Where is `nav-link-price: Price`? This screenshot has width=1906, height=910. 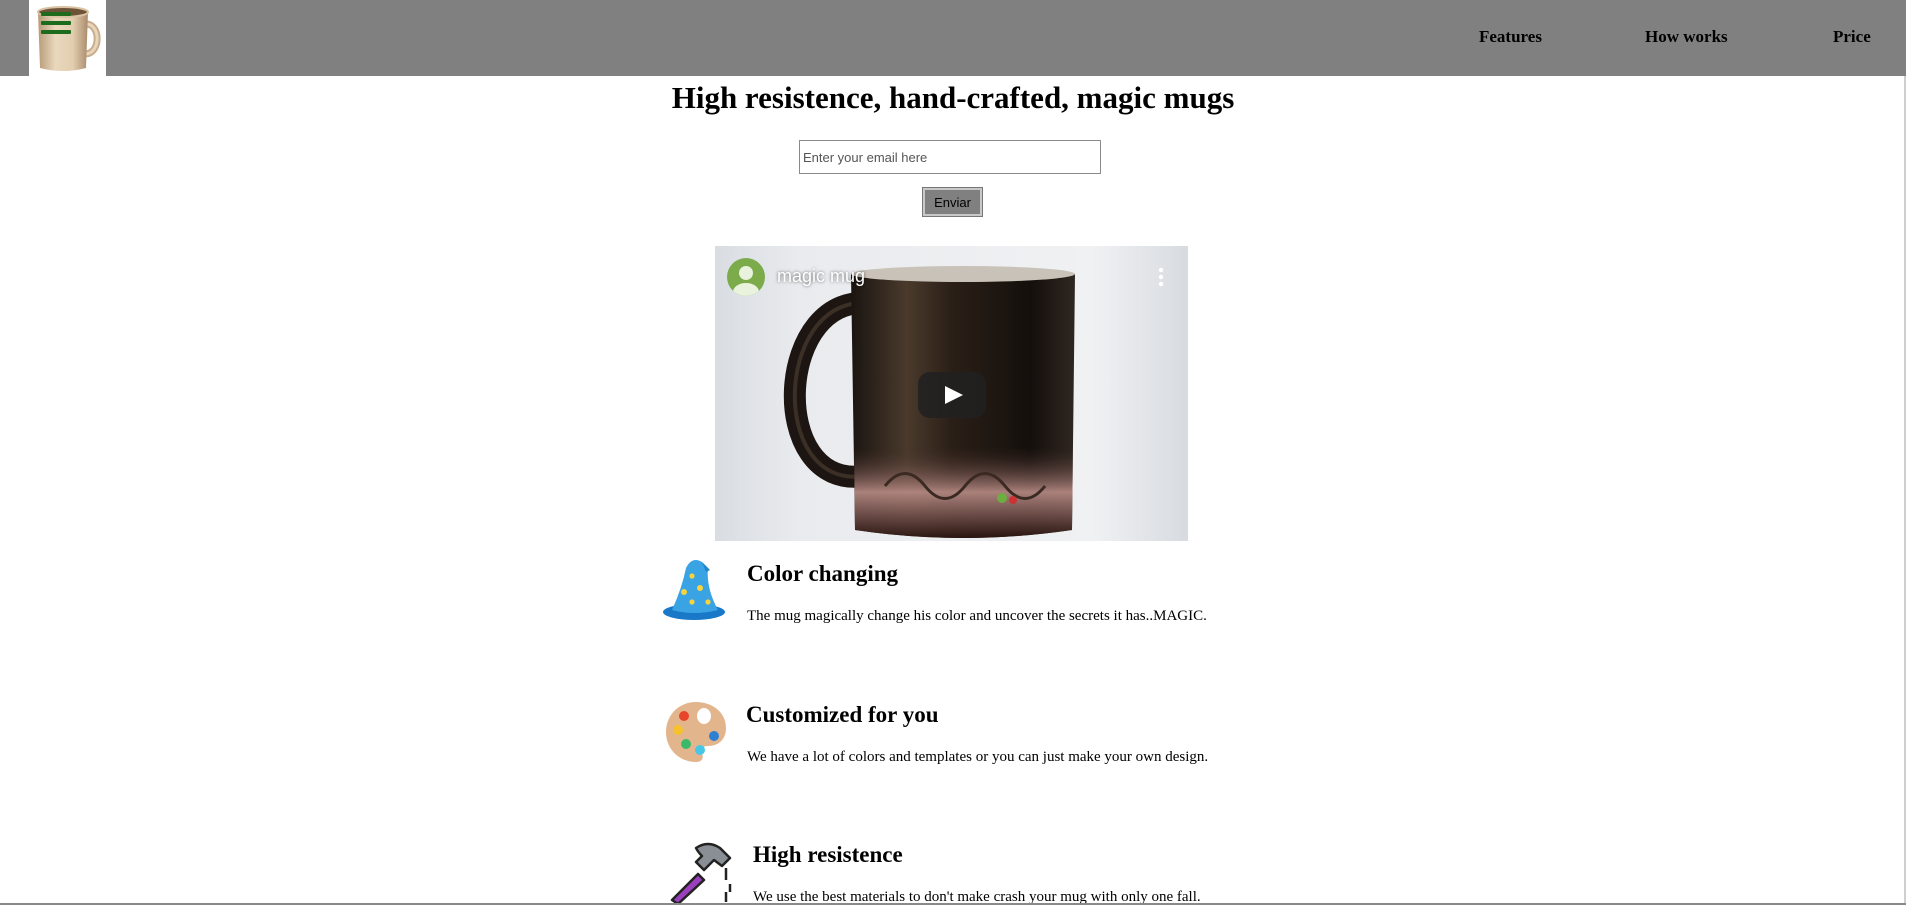
nav-link-price: Price is located at coordinates (1852, 37).